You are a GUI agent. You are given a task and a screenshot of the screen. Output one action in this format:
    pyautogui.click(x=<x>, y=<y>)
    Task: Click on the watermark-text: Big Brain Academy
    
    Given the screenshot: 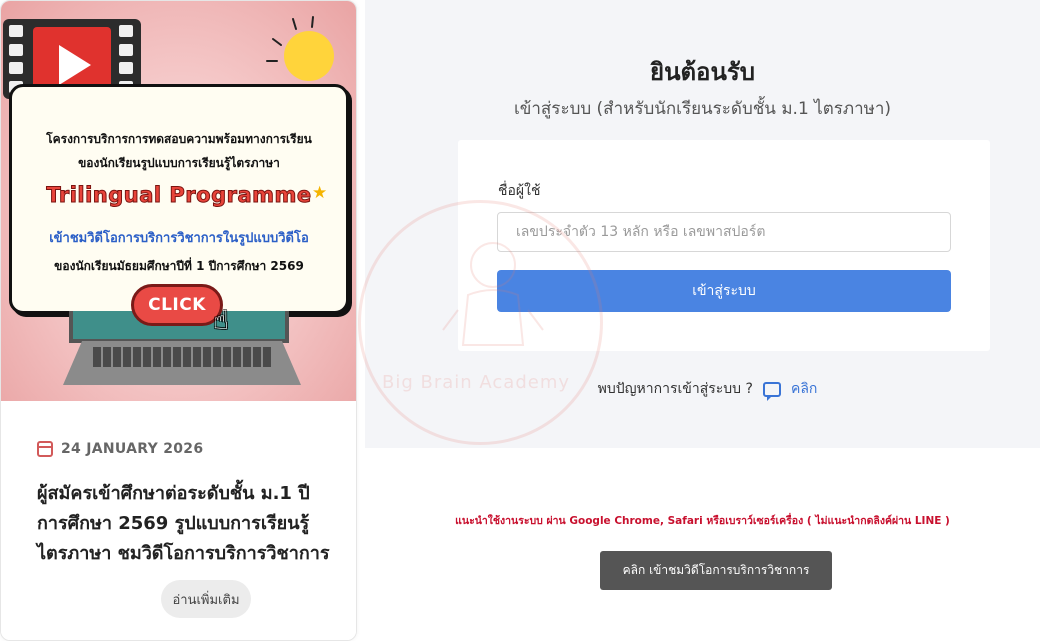 What is the action you would take?
    pyautogui.click(x=476, y=382)
    